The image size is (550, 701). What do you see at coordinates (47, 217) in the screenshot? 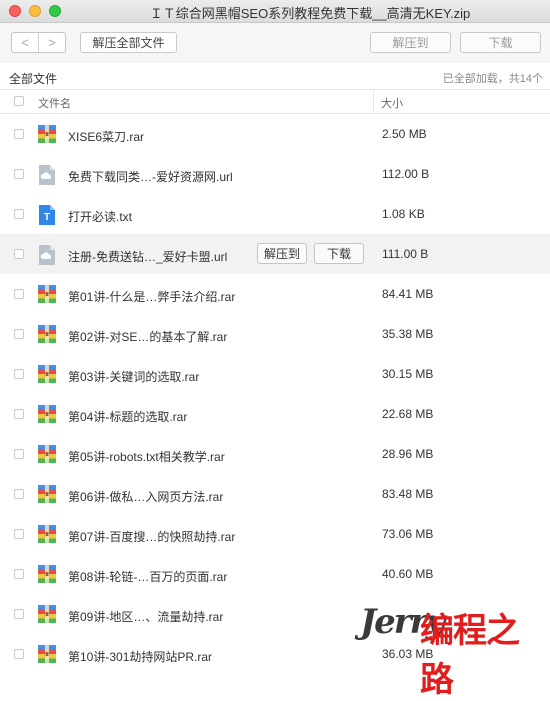
I see `svg-text: T` at bounding box center [47, 217].